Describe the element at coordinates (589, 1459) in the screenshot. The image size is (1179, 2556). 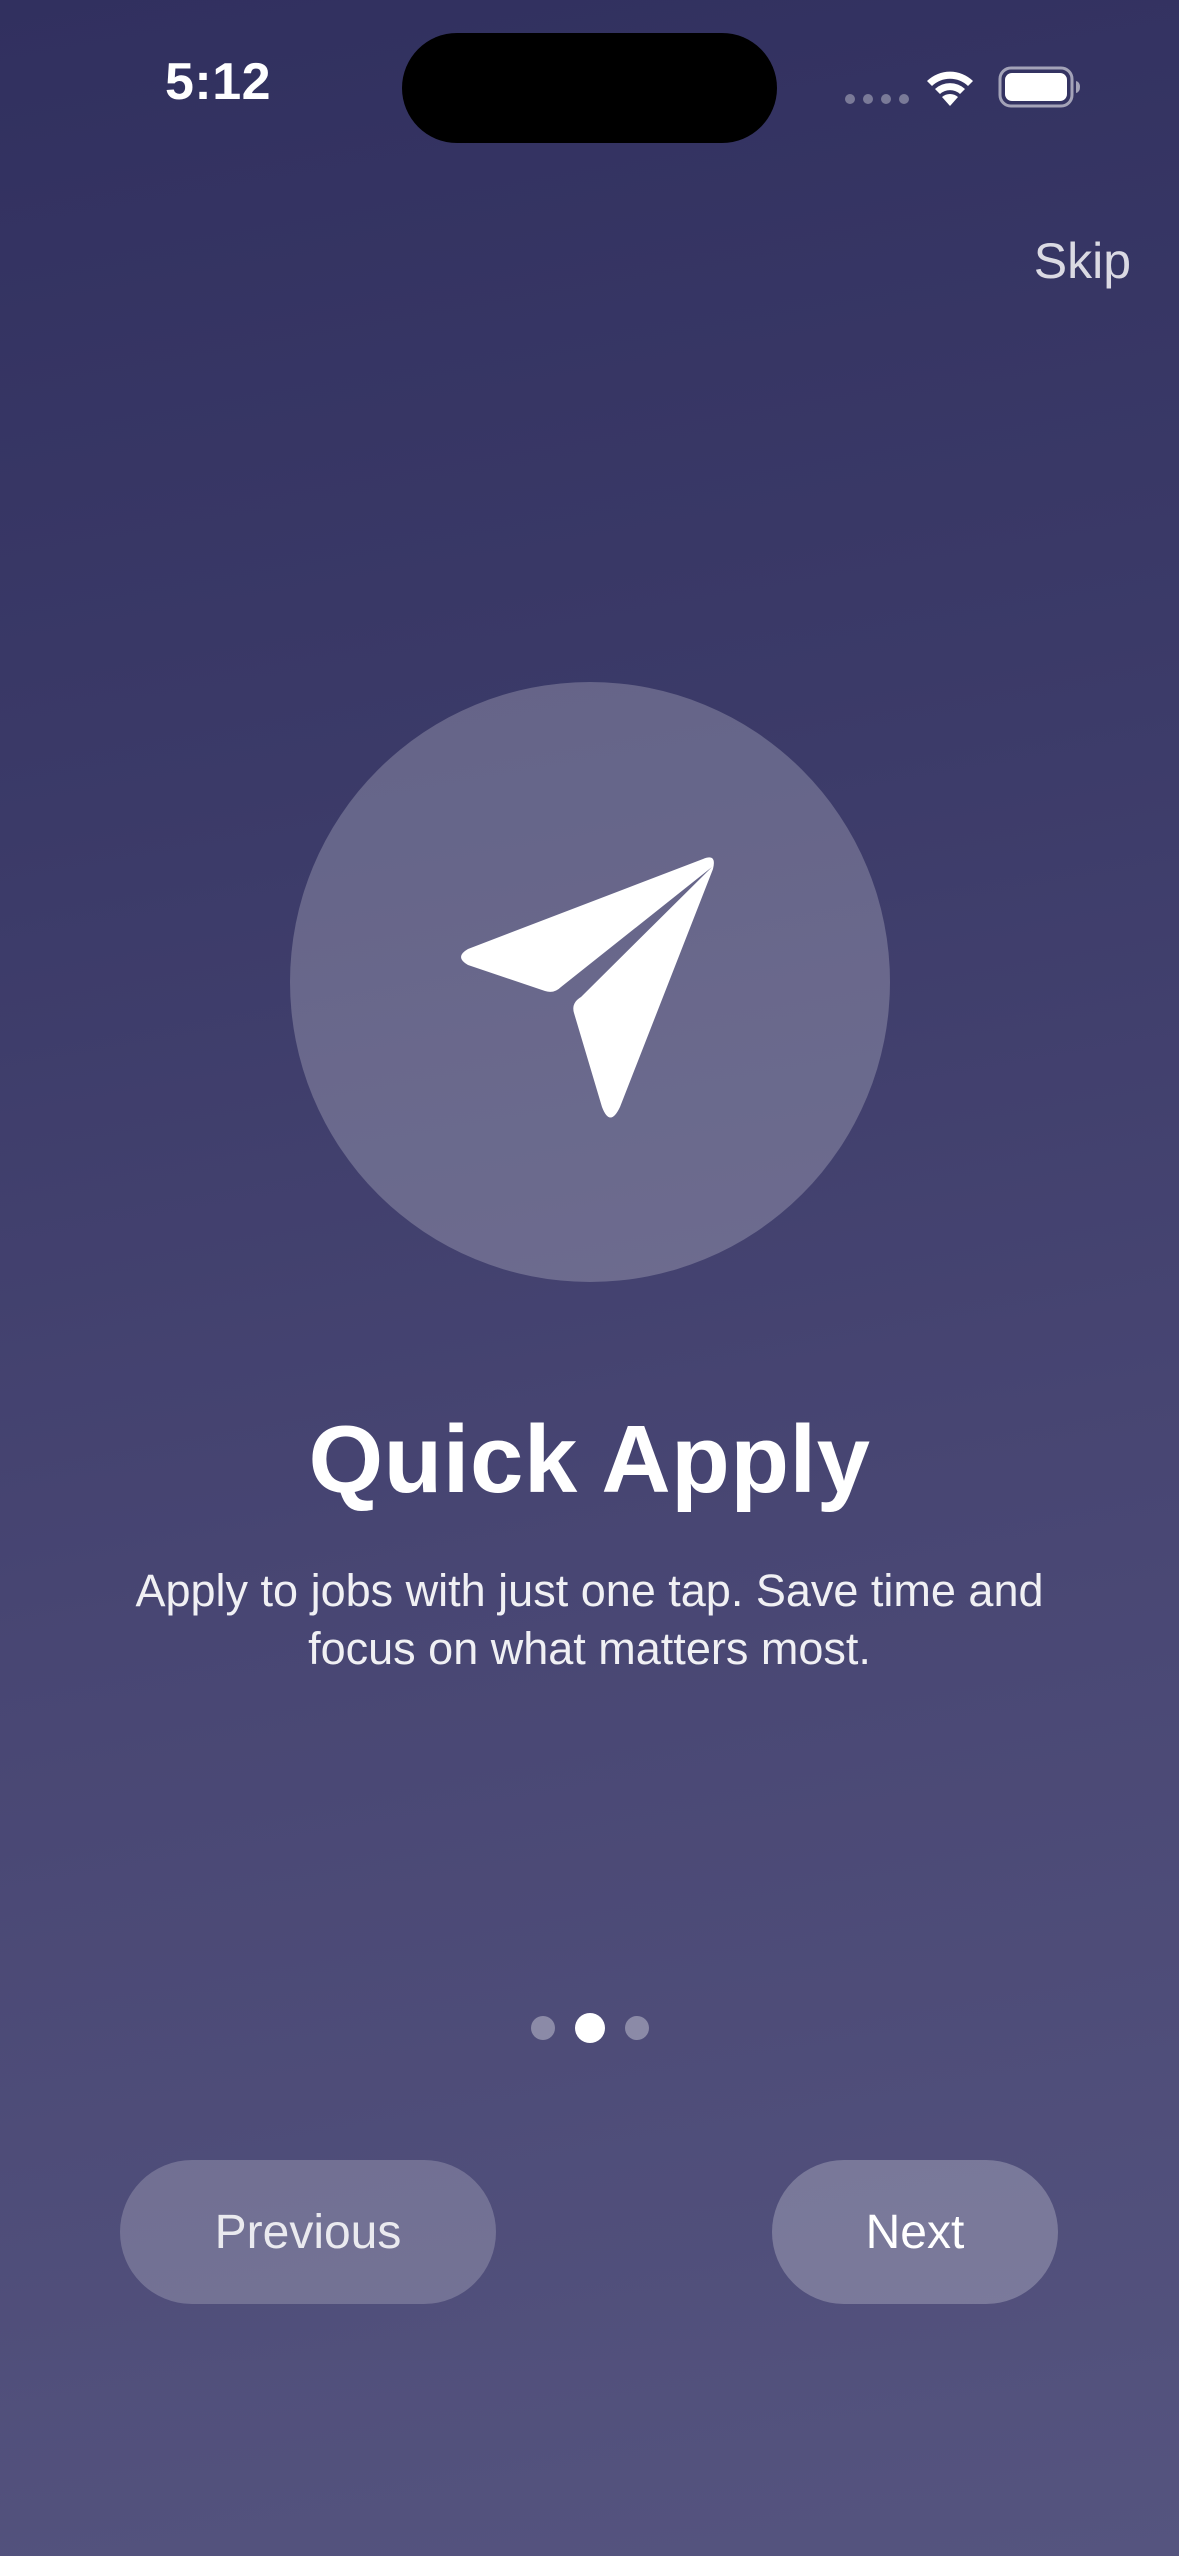
I see `page-title: Quick Apply` at that location.